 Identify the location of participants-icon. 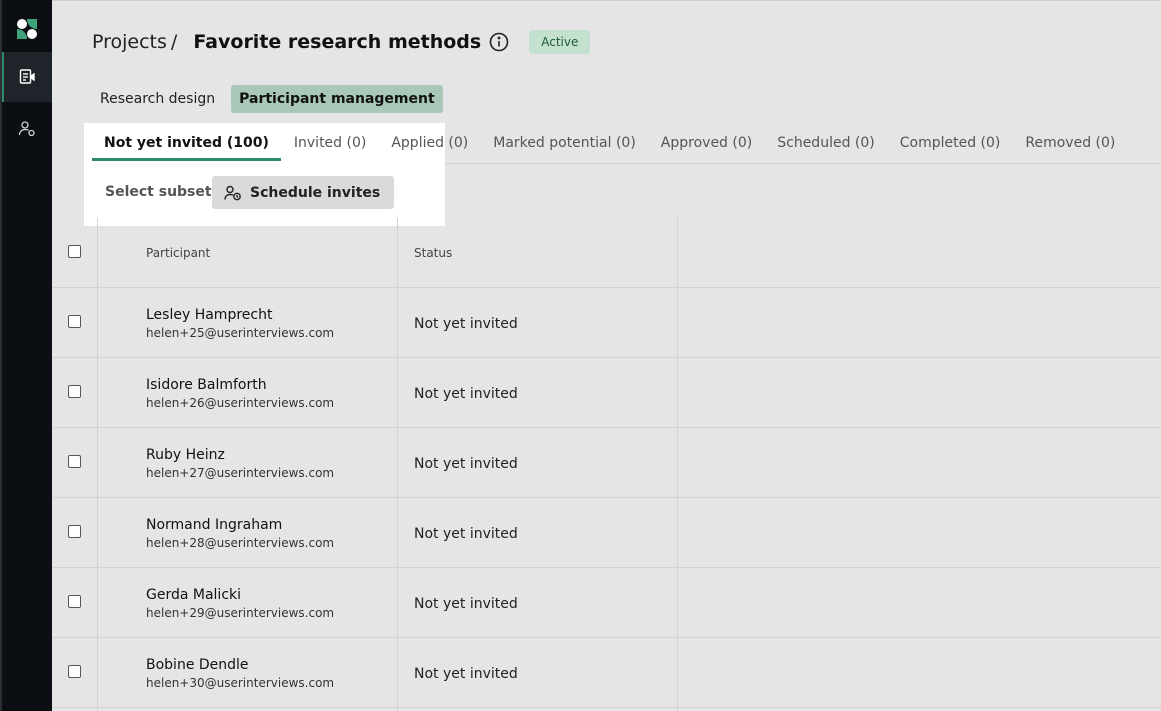
(26, 129).